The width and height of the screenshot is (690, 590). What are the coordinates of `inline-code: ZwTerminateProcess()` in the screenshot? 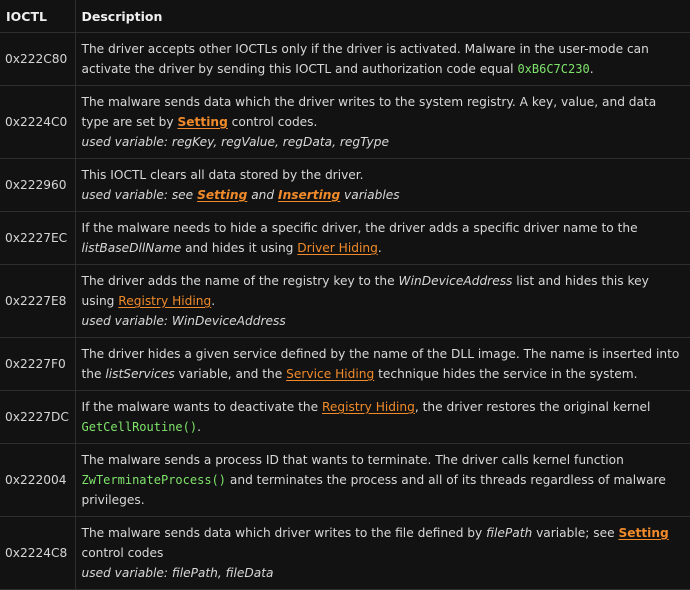 It's located at (154, 480).